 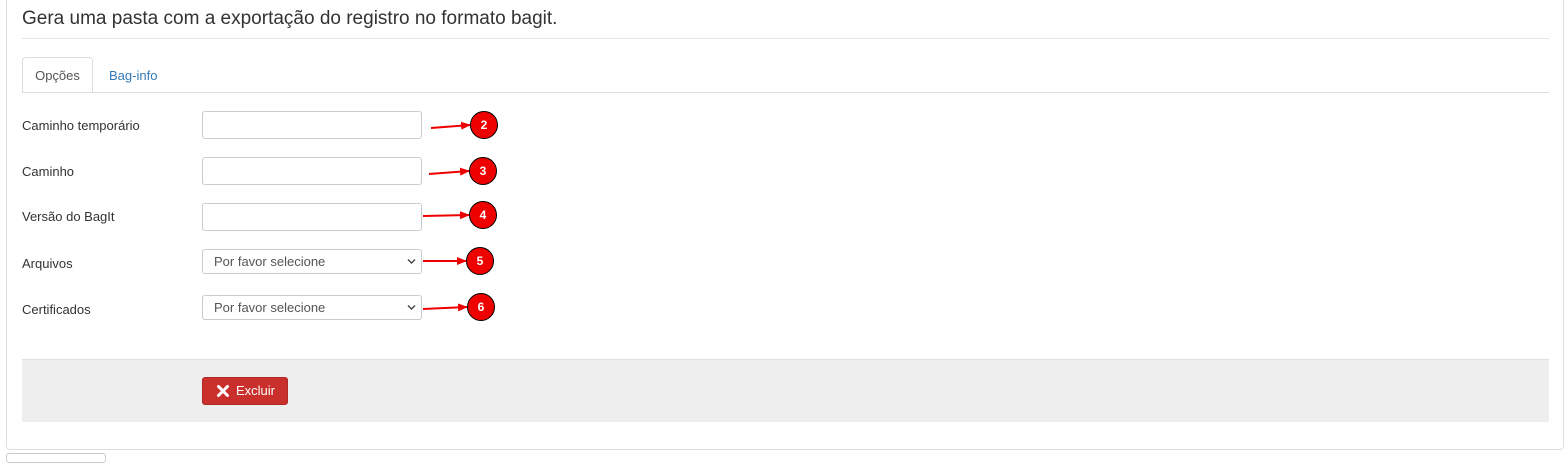 What do you see at coordinates (133, 75) in the screenshot?
I see `tab-bag-info: Bag-info` at bounding box center [133, 75].